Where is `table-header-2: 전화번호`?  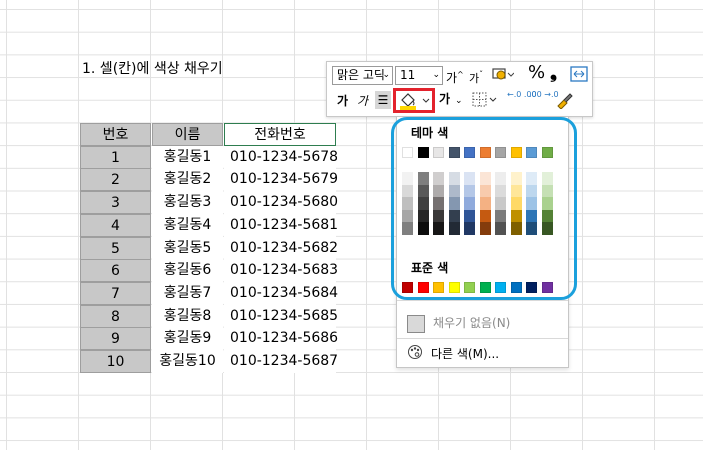
table-header-2: 전화번호 is located at coordinates (280, 134).